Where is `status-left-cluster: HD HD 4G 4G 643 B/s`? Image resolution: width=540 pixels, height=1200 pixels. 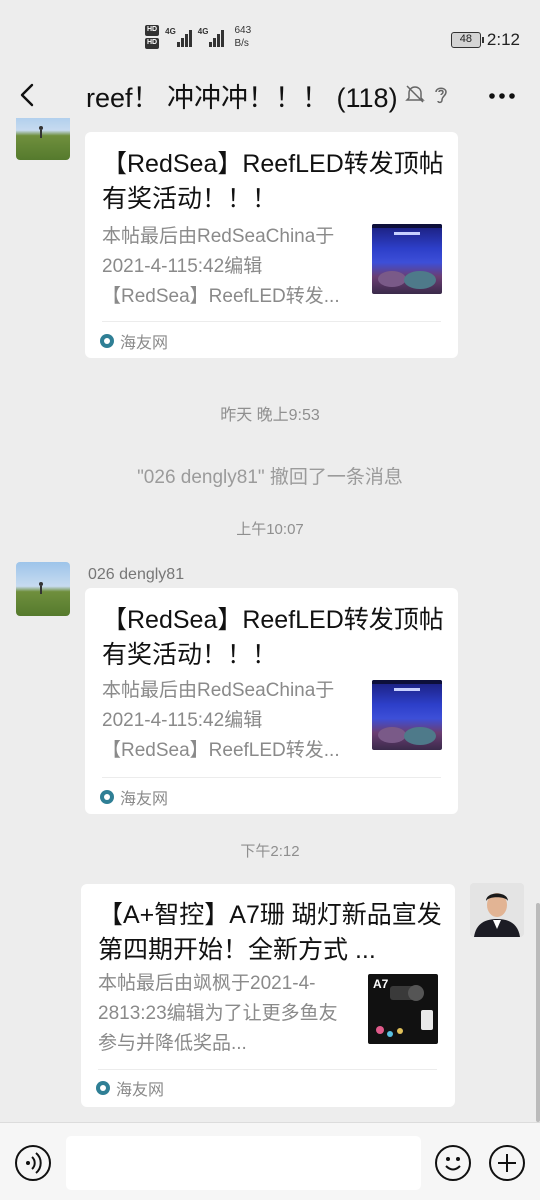 status-left-cluster: HD HD 4G 4G 643 B/s is located at coordinates (198, 37).